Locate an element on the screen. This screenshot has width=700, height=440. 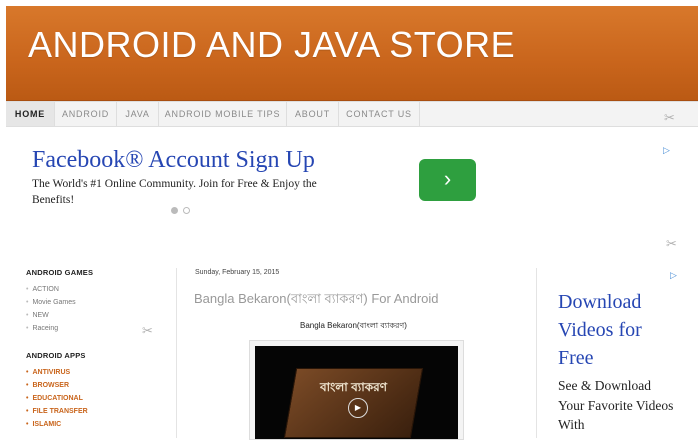
nav-about: ABOUT is located at coordinates (313, 114).